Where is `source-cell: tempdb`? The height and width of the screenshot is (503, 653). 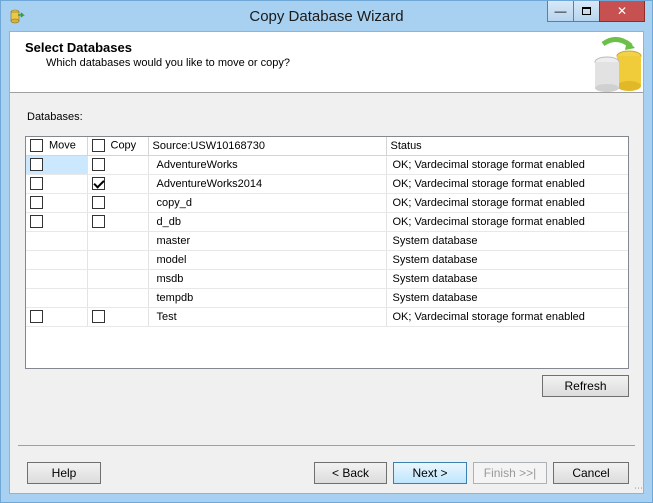
source-cell: tempdb is located at coordinates (267, 298).